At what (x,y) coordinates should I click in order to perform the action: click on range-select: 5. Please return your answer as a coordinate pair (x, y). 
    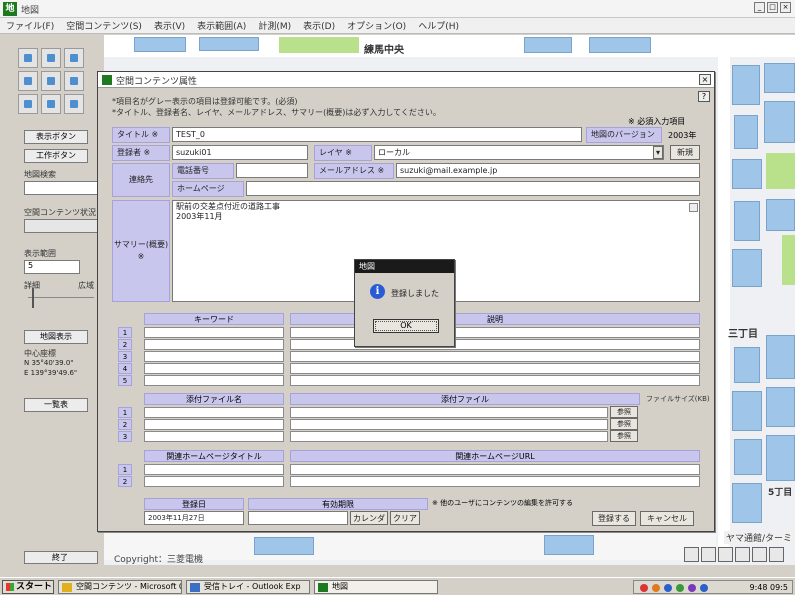
    Looking at the image, I should click on (52, 267).